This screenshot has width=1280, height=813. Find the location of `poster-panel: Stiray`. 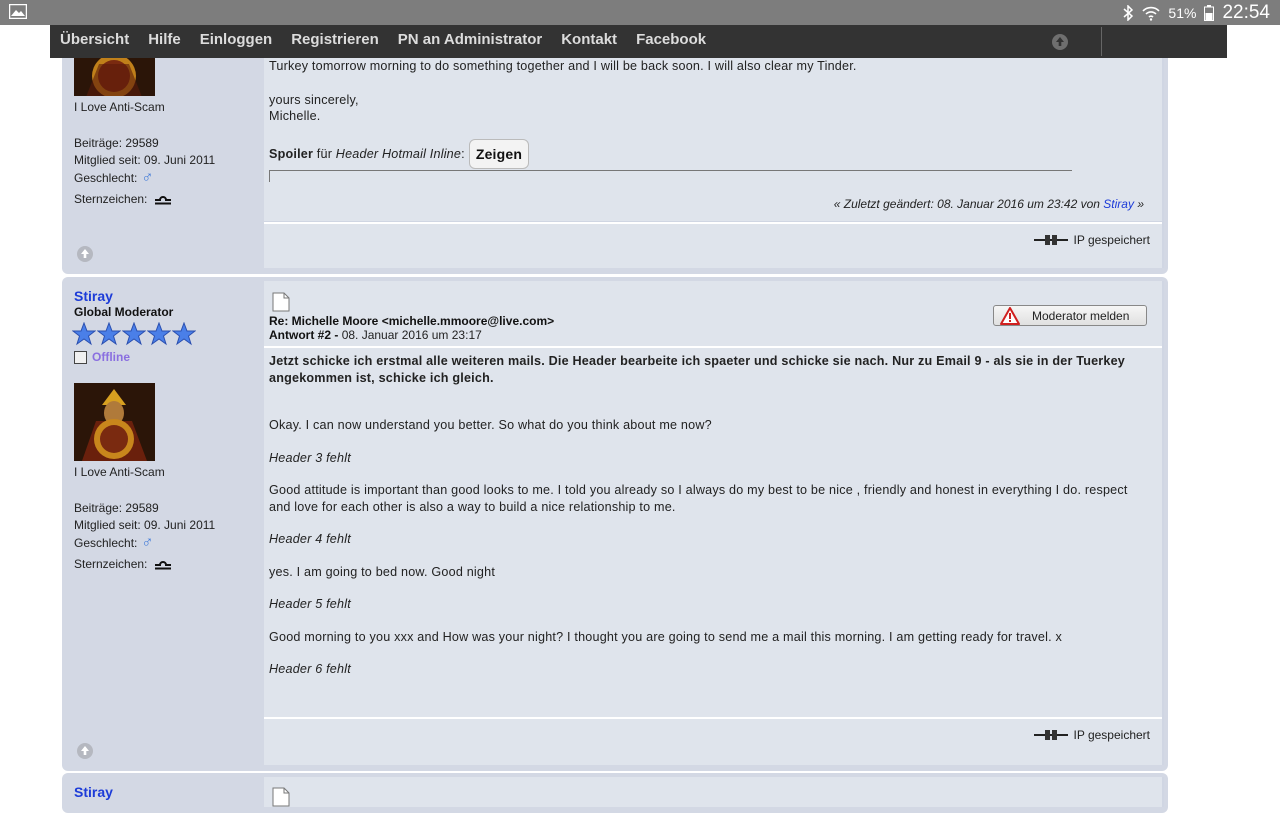

poster-panel: Stiray is located at coordinates (165, 792).